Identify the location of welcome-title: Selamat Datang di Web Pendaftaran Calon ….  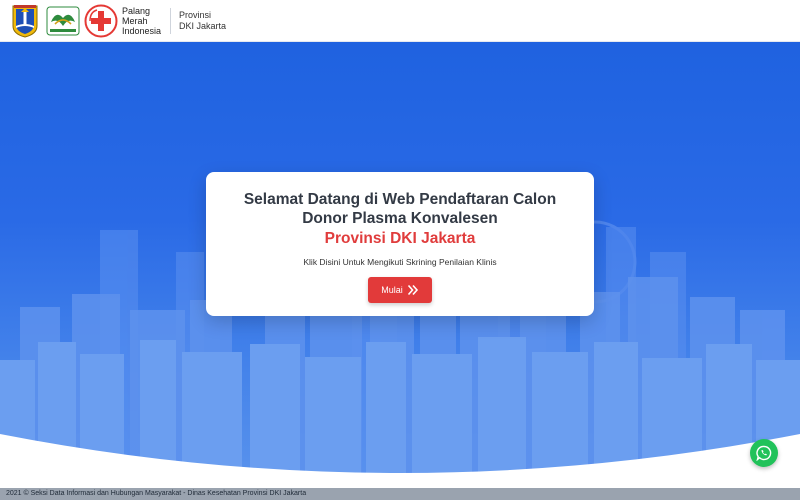
(400, 209).